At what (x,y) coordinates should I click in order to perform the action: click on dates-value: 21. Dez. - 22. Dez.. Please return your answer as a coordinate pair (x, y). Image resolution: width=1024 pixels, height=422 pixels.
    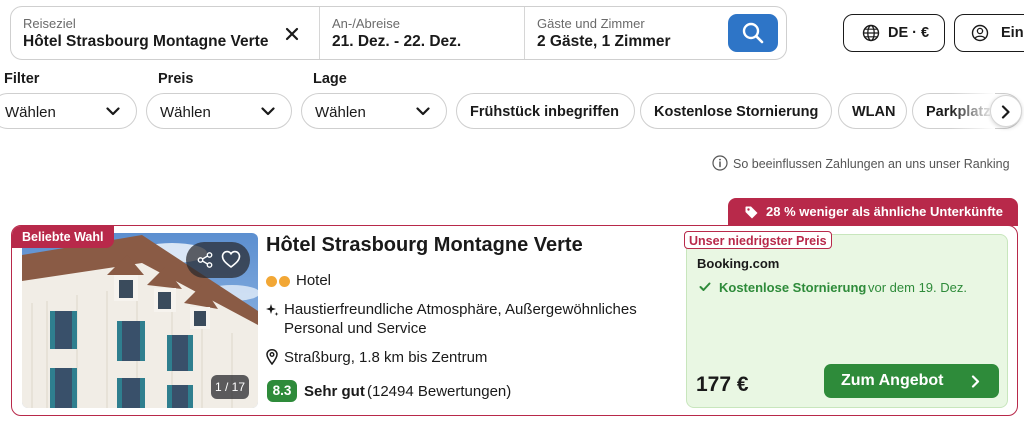
    Looking at the image, I should click on (396, 42).